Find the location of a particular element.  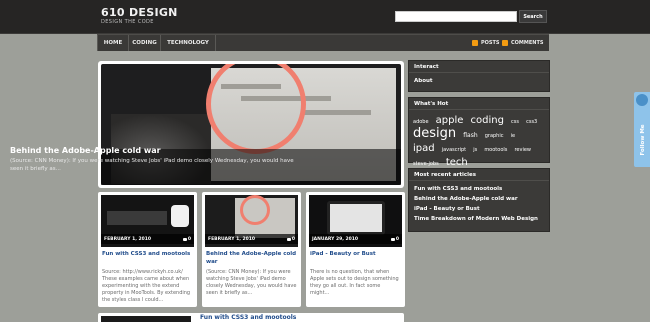

search-button: Search is located at coordinates (533, 16).